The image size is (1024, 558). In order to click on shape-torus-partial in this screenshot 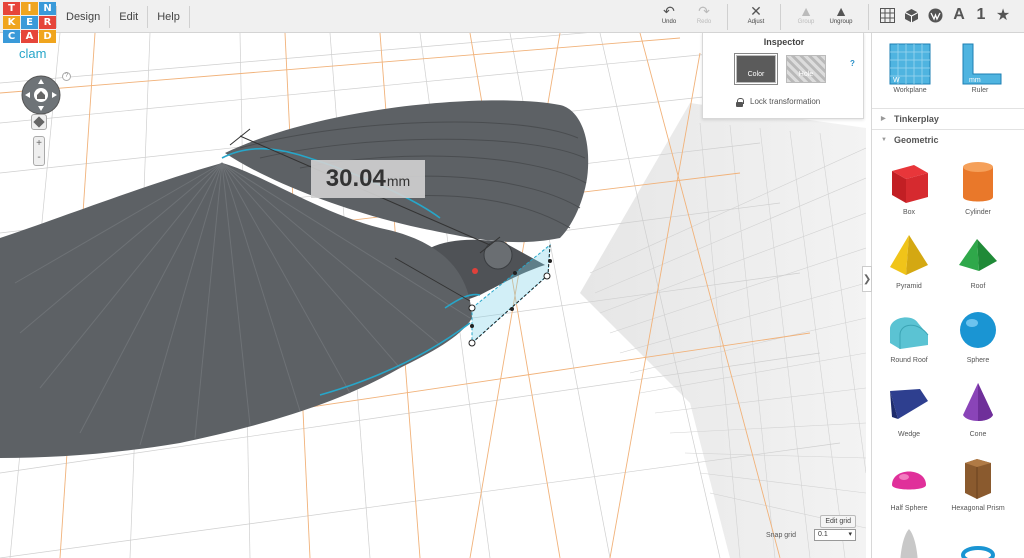, I will do `click(978, 542)`.